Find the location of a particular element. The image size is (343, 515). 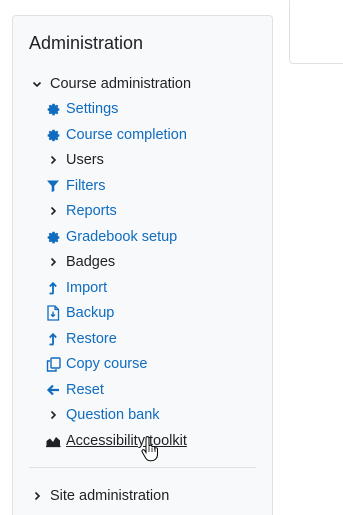

hand-cursor-icon is located at coordinates (150, 449).